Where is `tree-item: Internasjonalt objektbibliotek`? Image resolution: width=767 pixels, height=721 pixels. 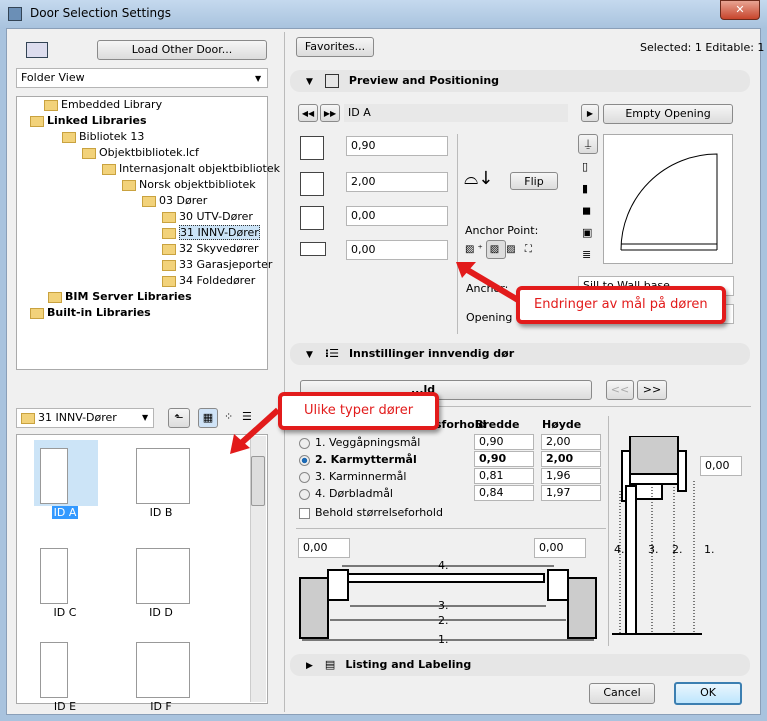
tree-item: Internasjonalt objektbibliotek is located at coordinates (191, 169).